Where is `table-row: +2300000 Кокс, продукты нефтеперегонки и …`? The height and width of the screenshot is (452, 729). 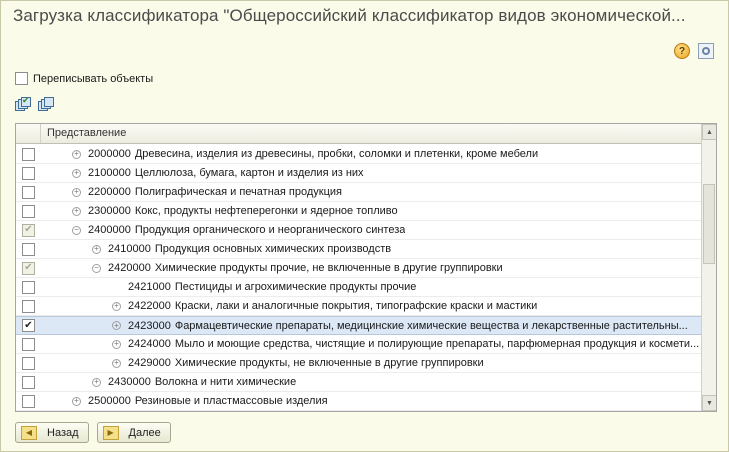 table-row: +2300000 Кокс, продукты нефтеперегонки и … is located at coordinates (359, 211).